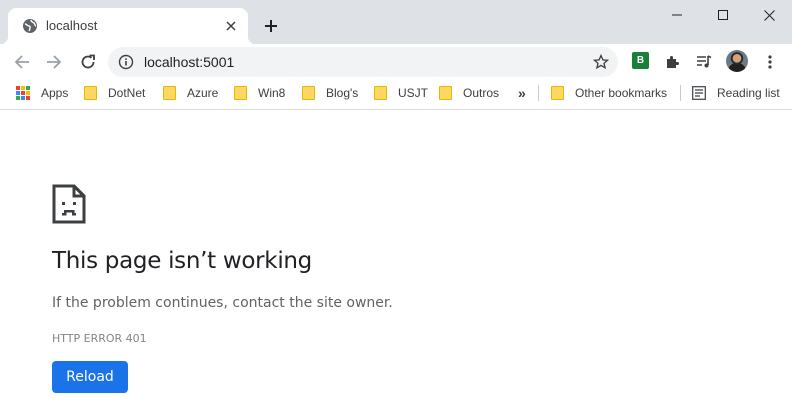 The image size is (792, 412). What do you see at coordinates (272, 93) in the screenshot?
I see `bookmark-label: Win8` at bounding box center [272, 93].